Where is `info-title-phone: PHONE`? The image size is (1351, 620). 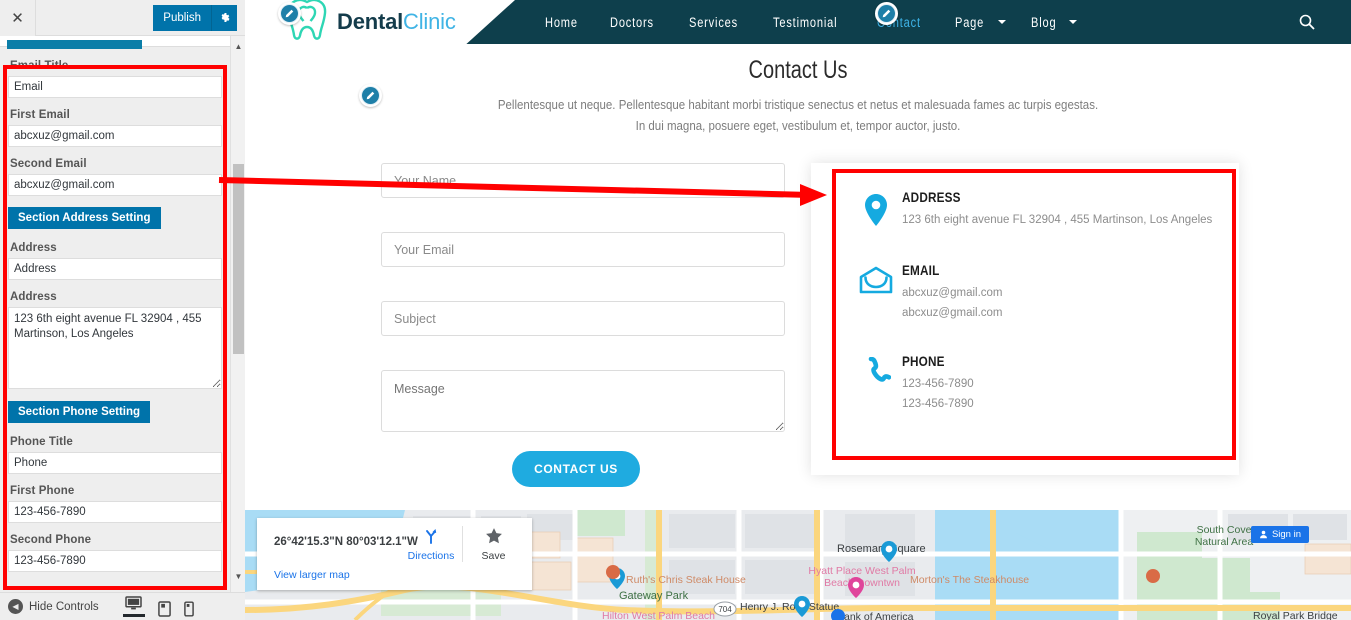
info-title-phone: PHONE is located at coordinates (923, 361).